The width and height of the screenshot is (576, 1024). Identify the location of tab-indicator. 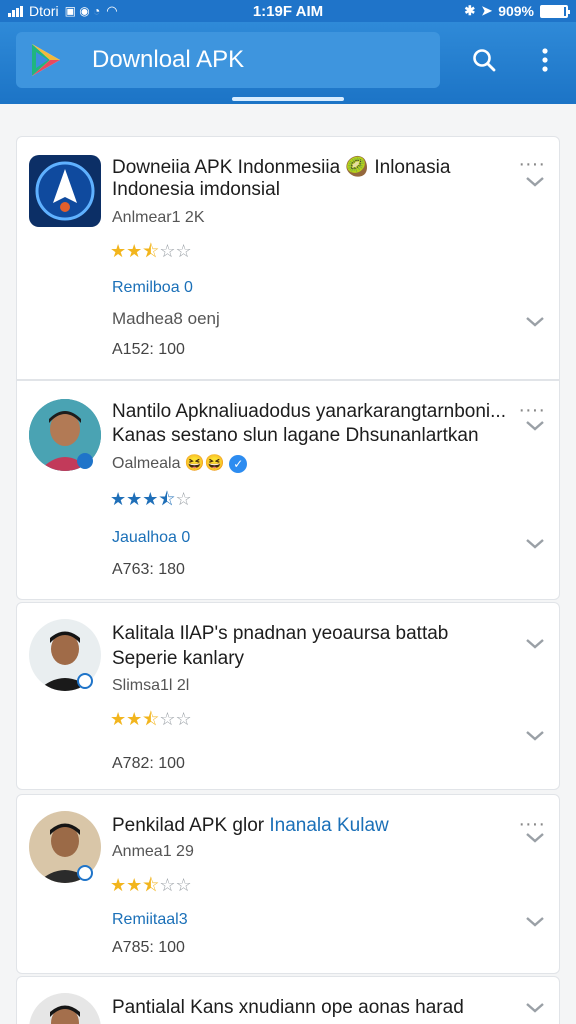
(288, 99).